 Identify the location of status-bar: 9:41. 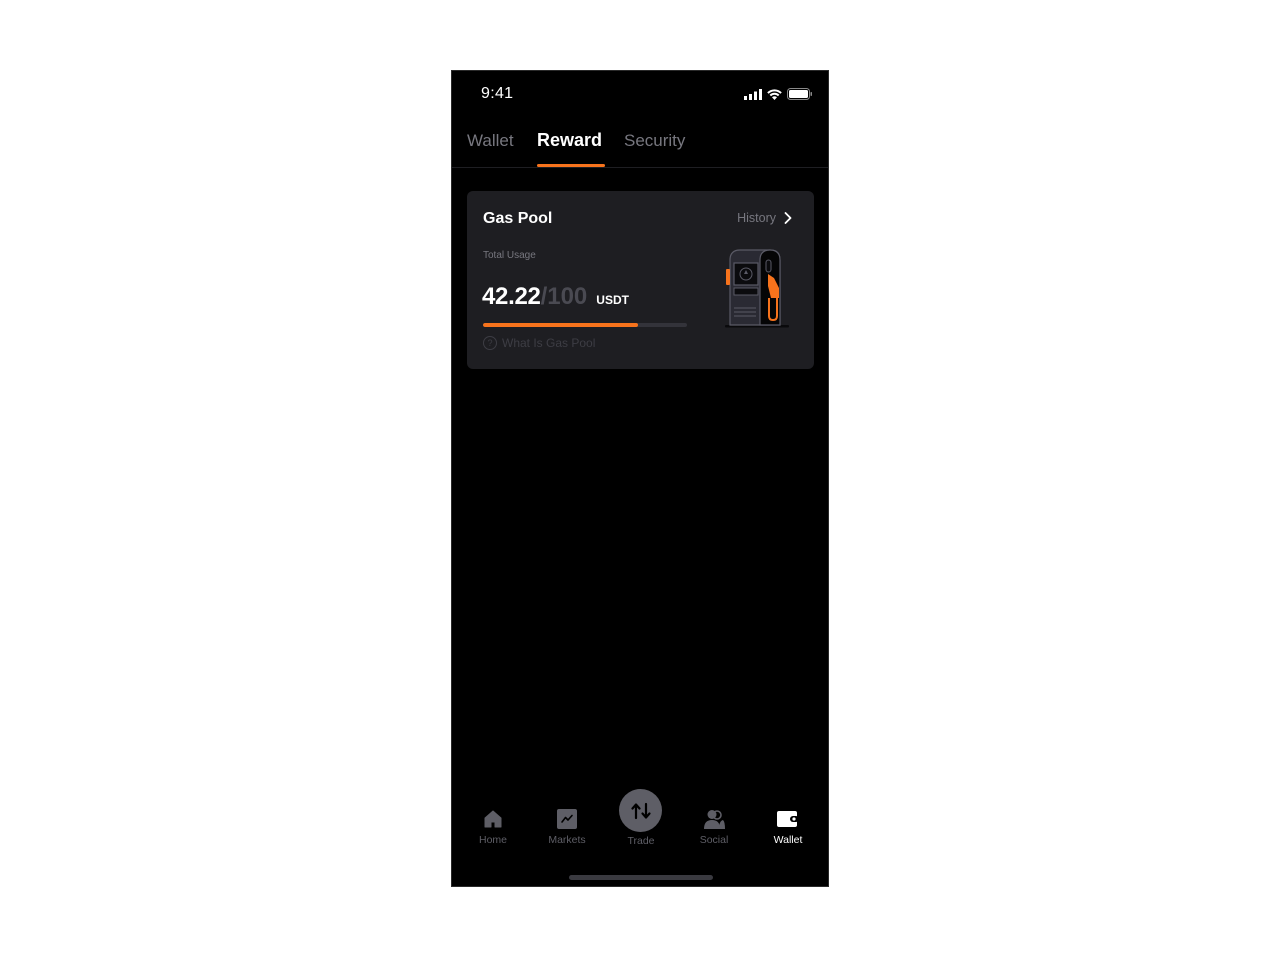
(640, 96).